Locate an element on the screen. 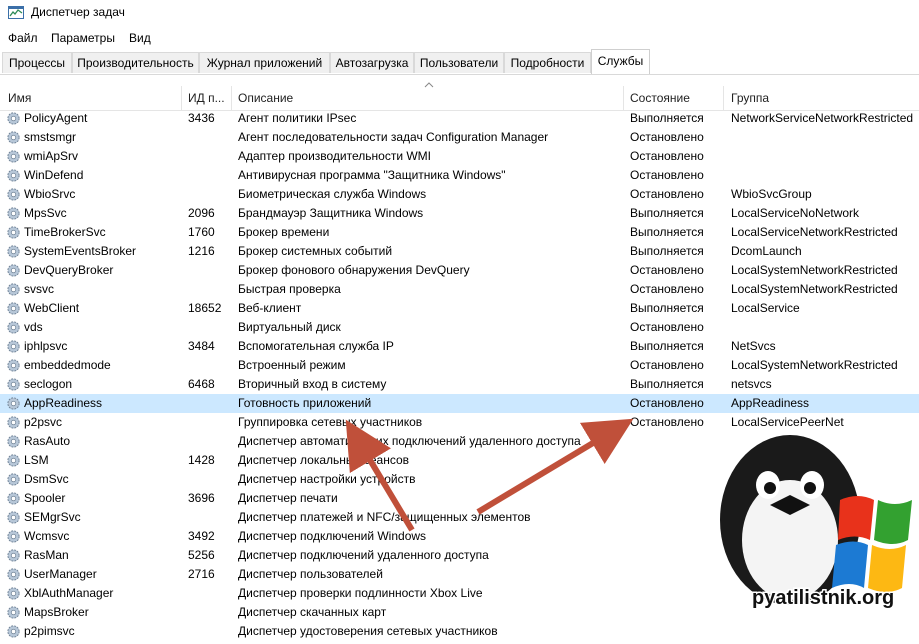 This screenshot has width=919, height=644. service-row: vds Виртуальный диск Остановлено is located at coordinates (459, 327).